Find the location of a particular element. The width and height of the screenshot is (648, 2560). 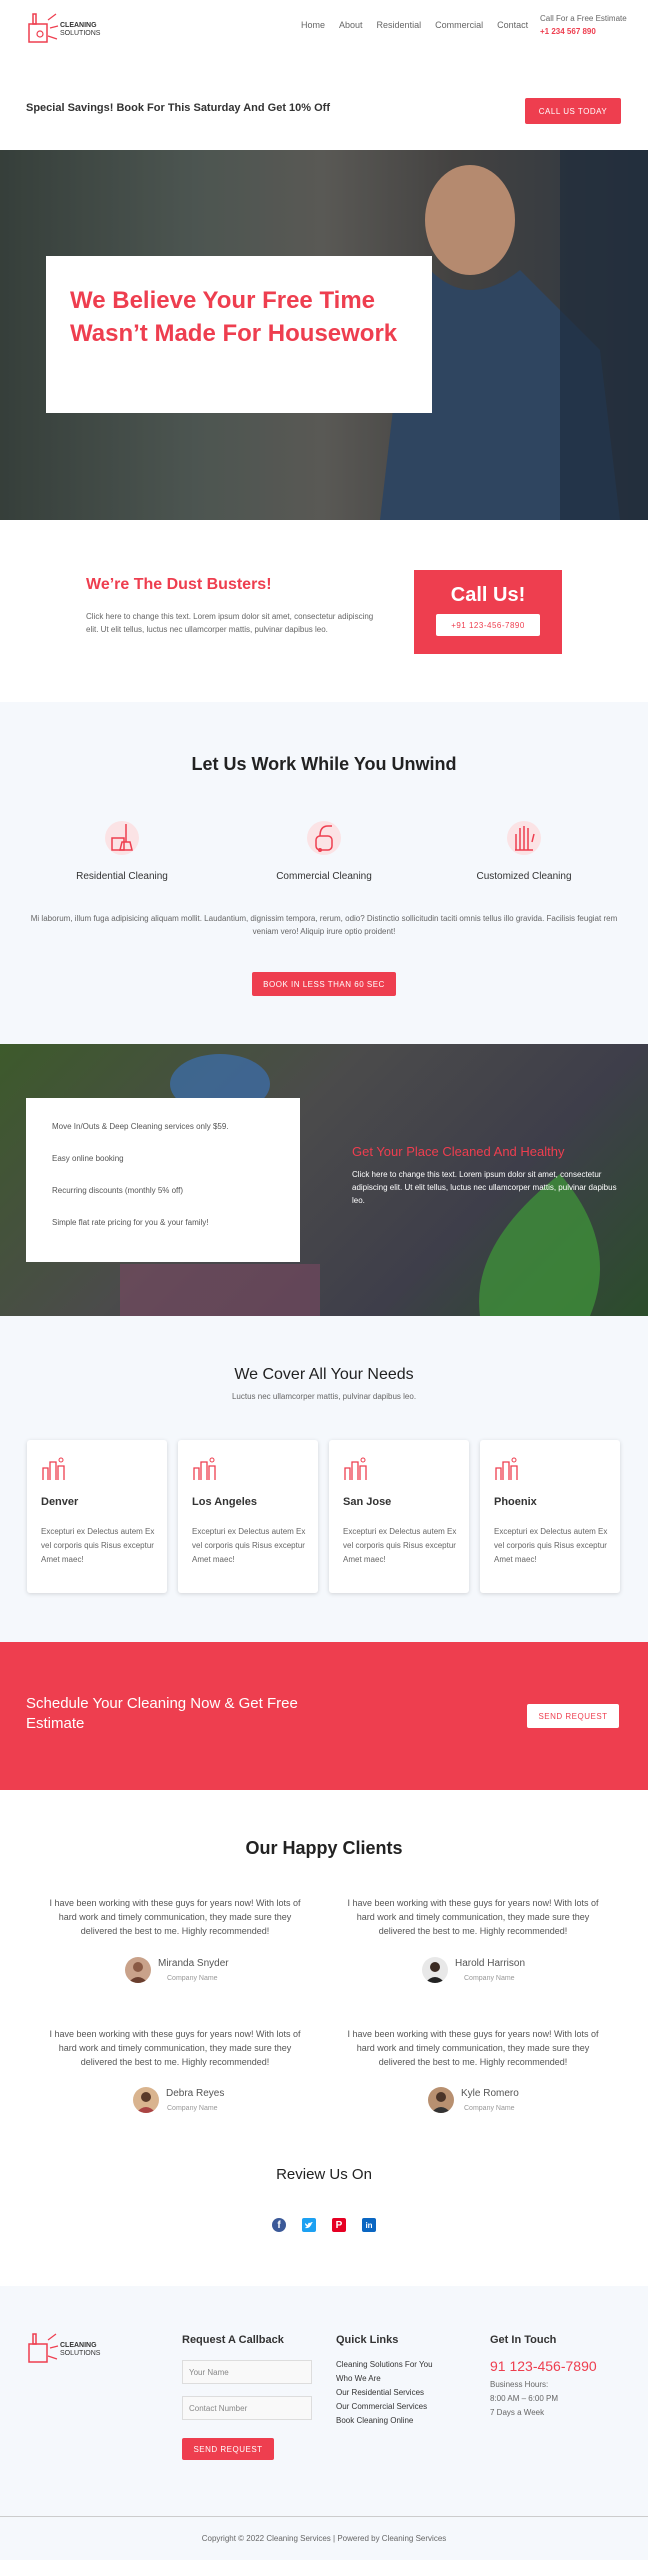

business-days: 7 Days a Week is located at coordinates (517, 2412).